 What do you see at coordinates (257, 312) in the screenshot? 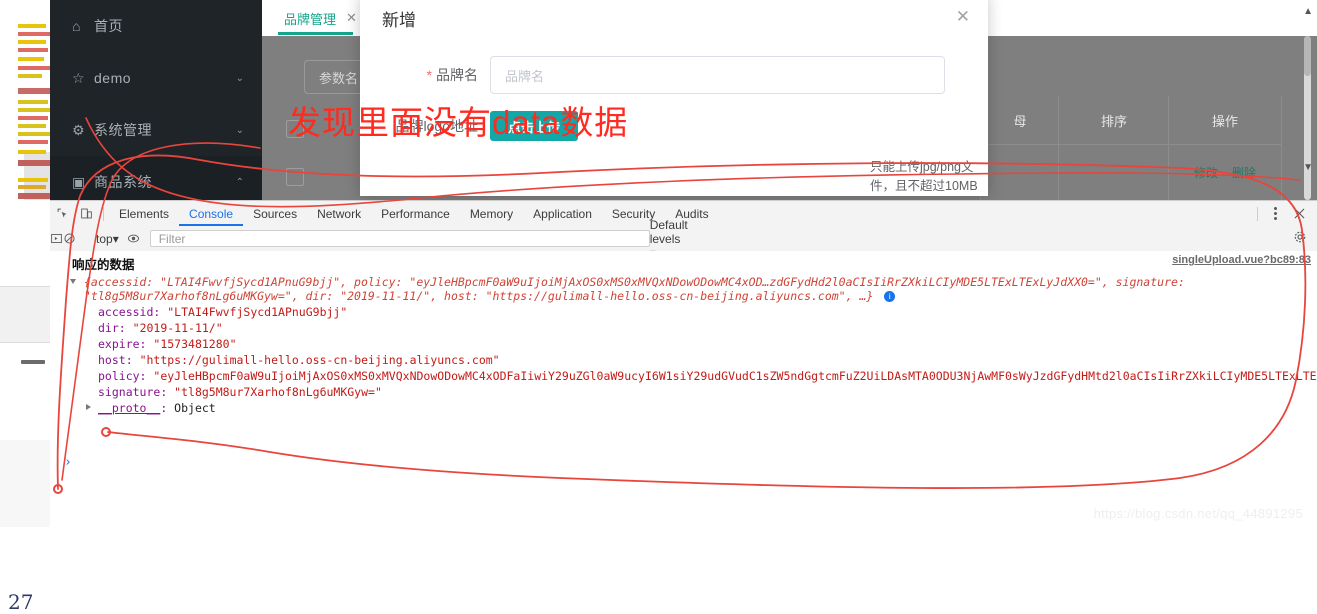
I see `property-value: "LTAI4FwvfjSycd1APnuG9bjj"` at bounding box center [257, 312].